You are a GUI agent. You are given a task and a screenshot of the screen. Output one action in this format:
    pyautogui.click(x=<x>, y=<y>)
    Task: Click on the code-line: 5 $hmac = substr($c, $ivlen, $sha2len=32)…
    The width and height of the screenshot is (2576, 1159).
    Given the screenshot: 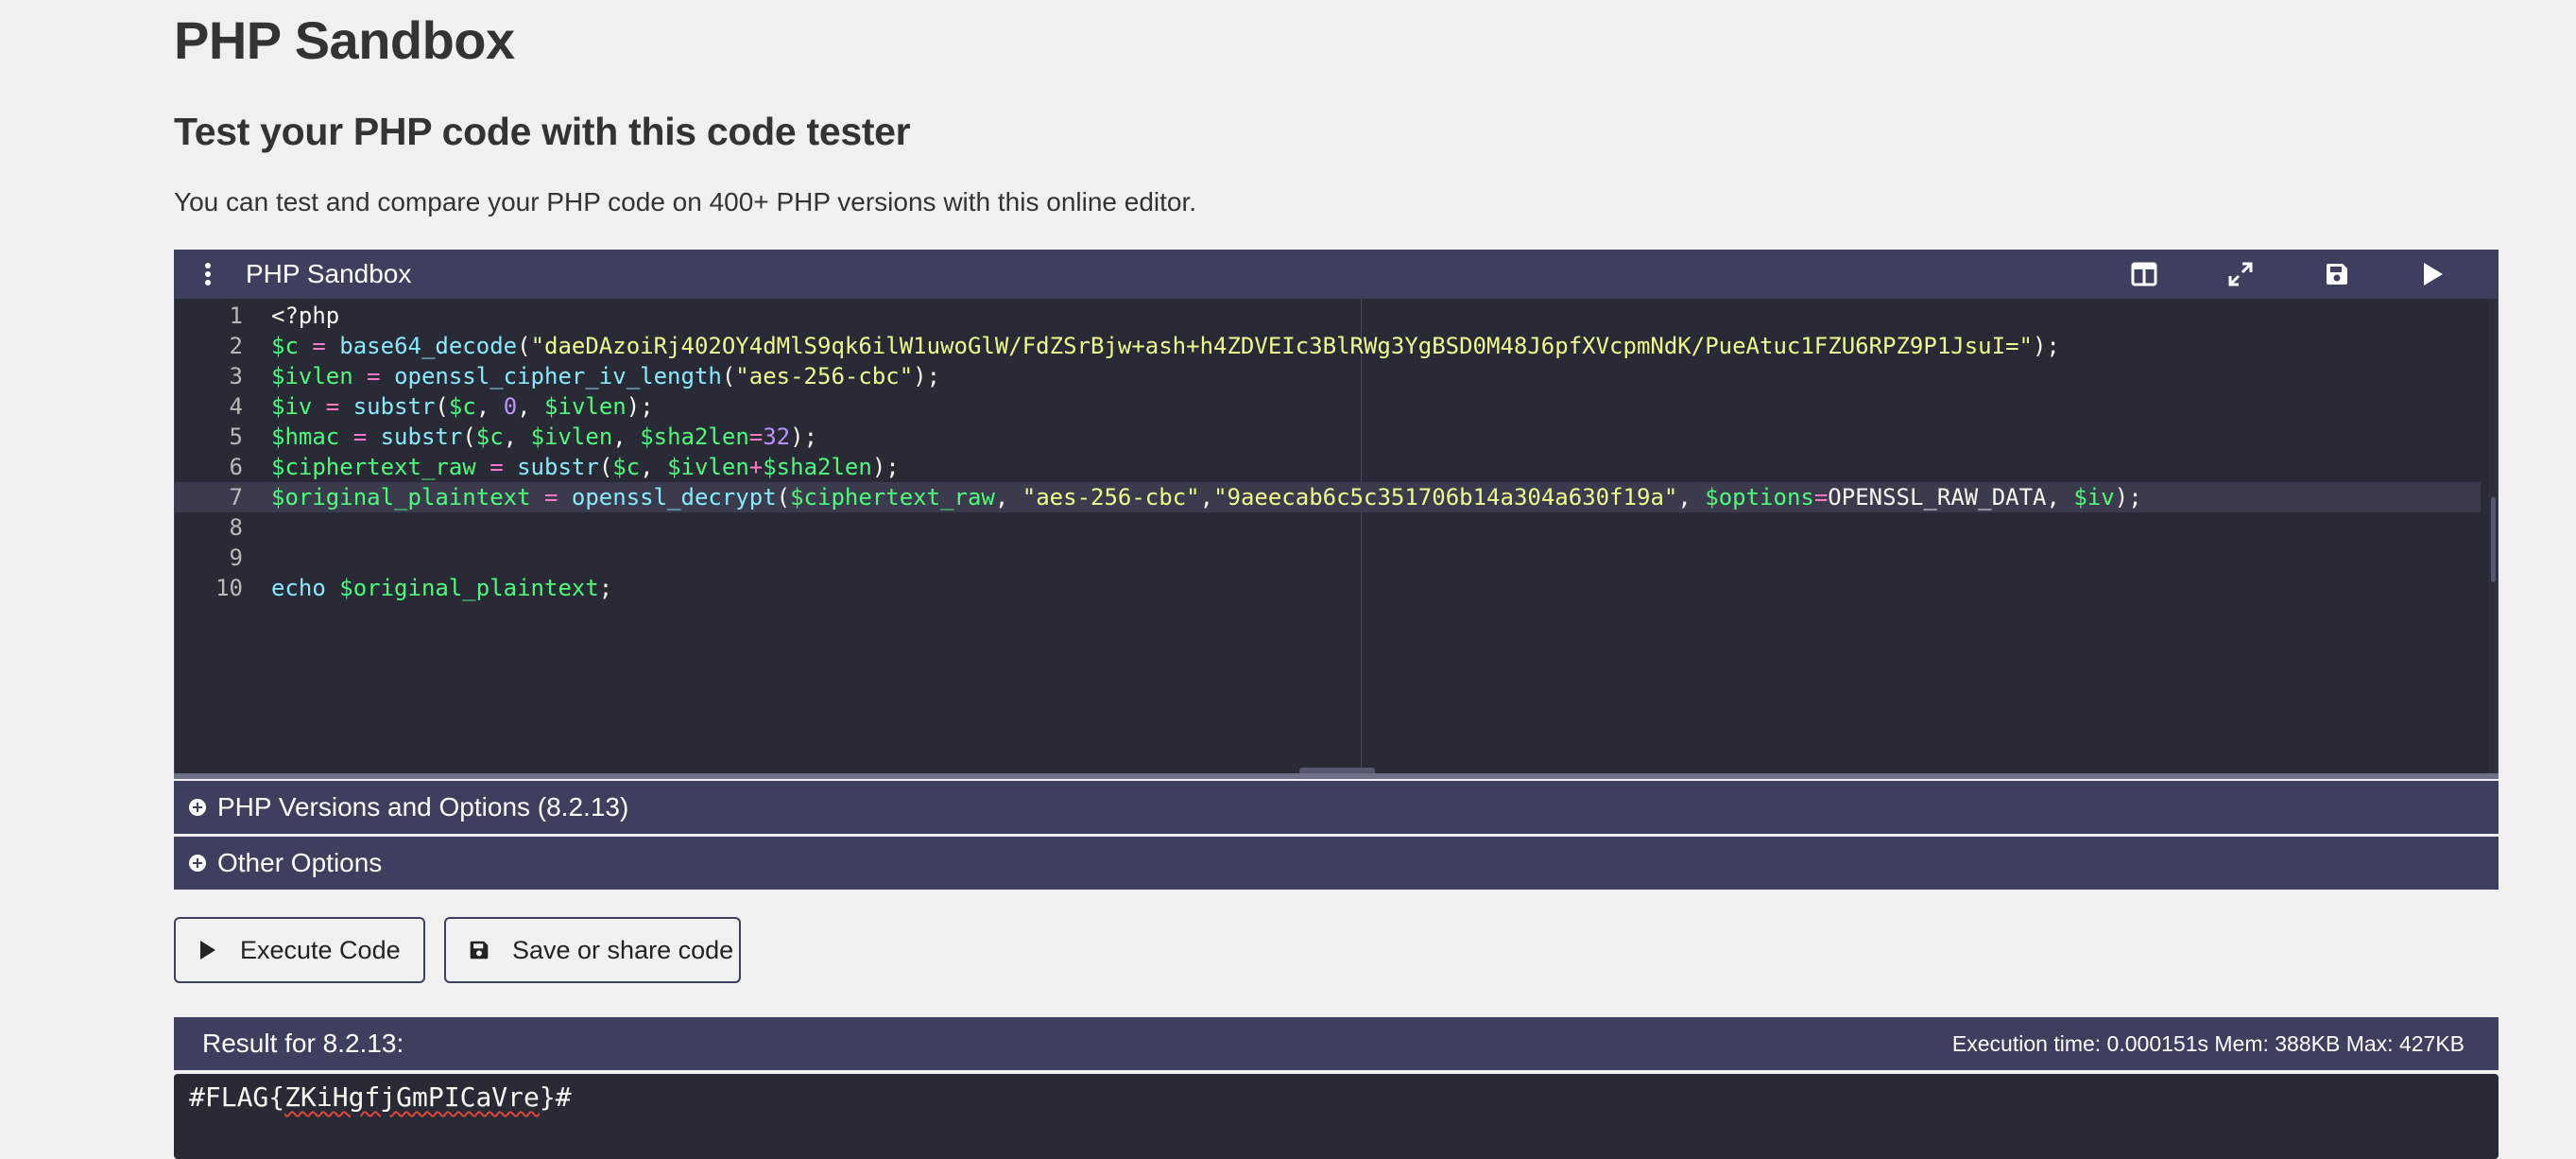 What is the action you would take?
    pyautogui.click(x=1328, y=437)
    